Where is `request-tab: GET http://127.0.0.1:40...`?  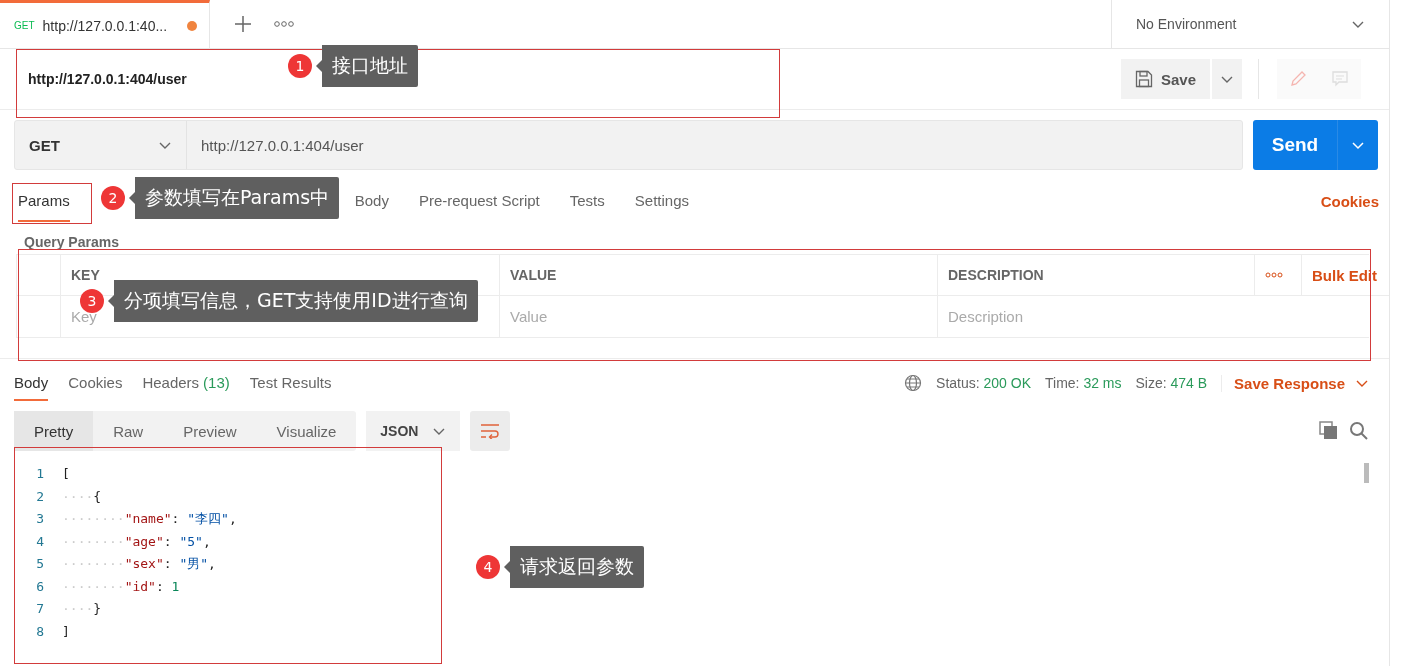
request-tab: GET http://127.0.0.1:40... is located at coordinates (105, 24).